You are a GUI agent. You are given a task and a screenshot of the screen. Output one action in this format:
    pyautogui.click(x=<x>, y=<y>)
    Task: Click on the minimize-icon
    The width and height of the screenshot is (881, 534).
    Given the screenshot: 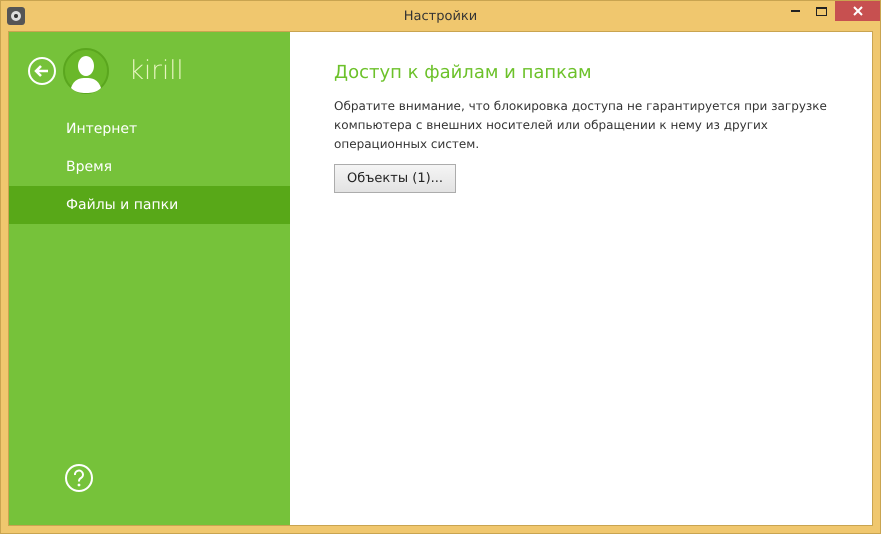 What is the action you would take?
    pyautogui.click(x=795, y=11)
    